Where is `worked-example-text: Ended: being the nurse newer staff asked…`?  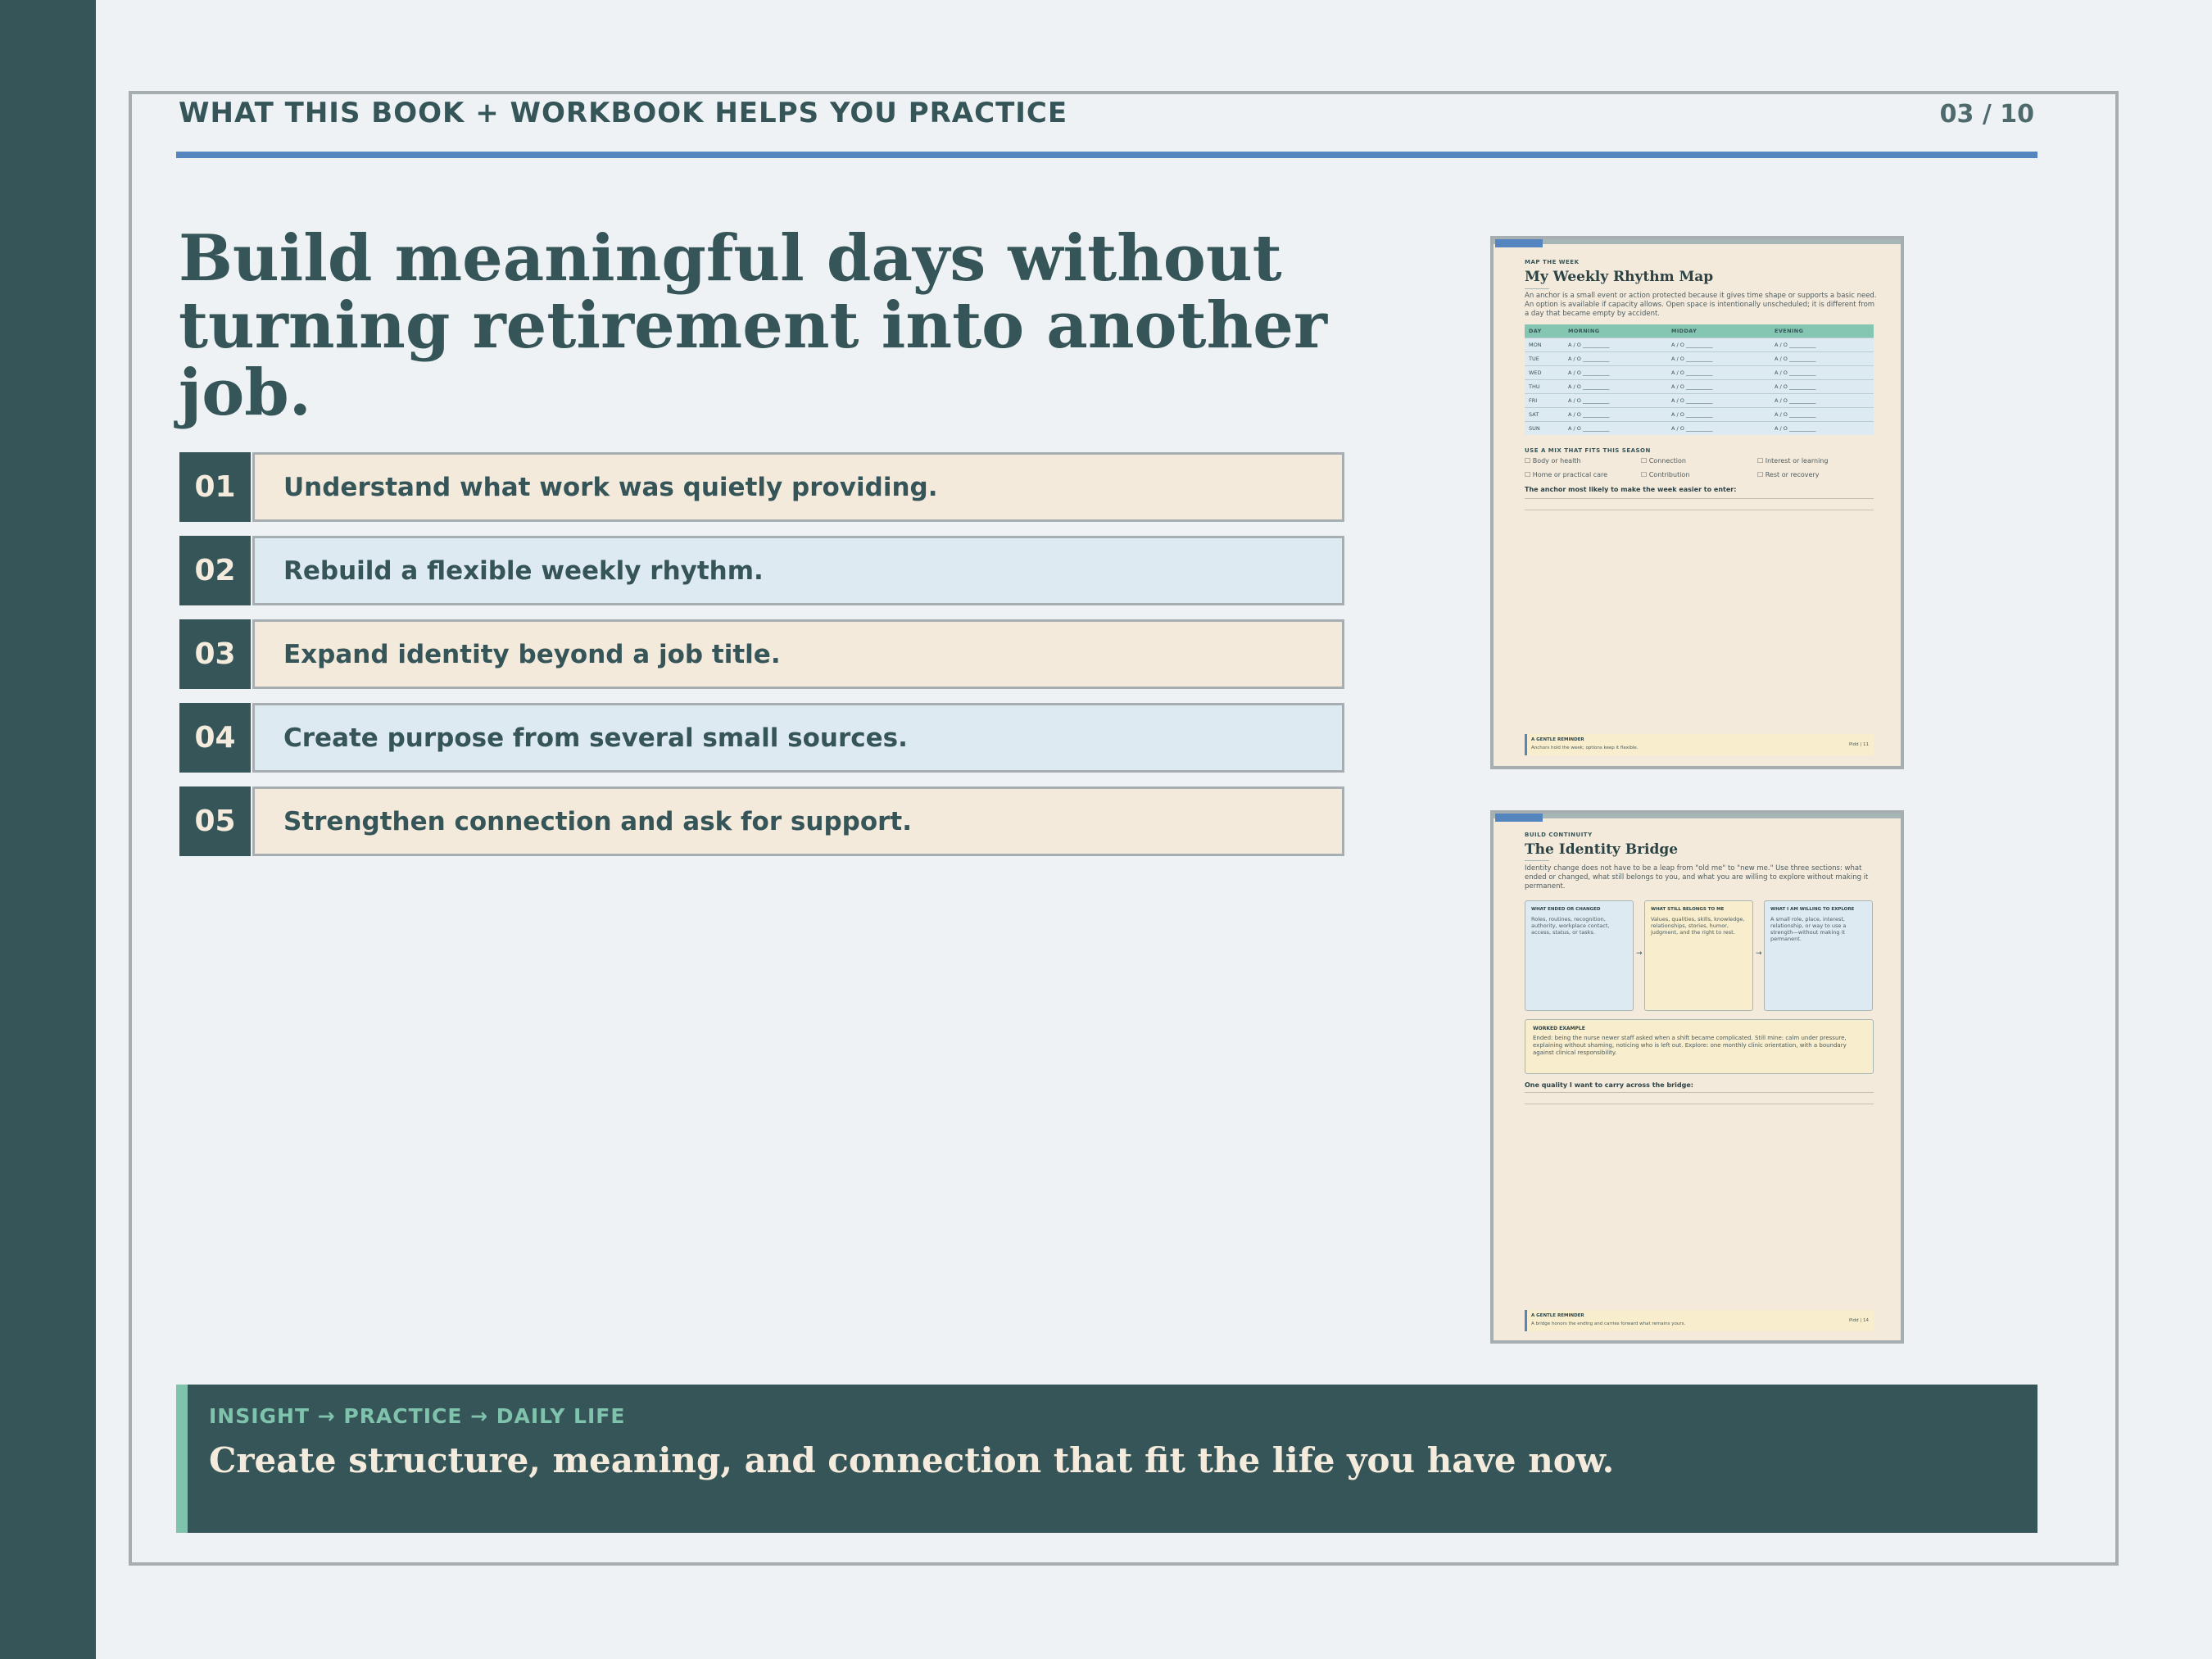 worked-example-text: Ended: being the nurse newer staff asked… is located at coordinates (1690, 1045).